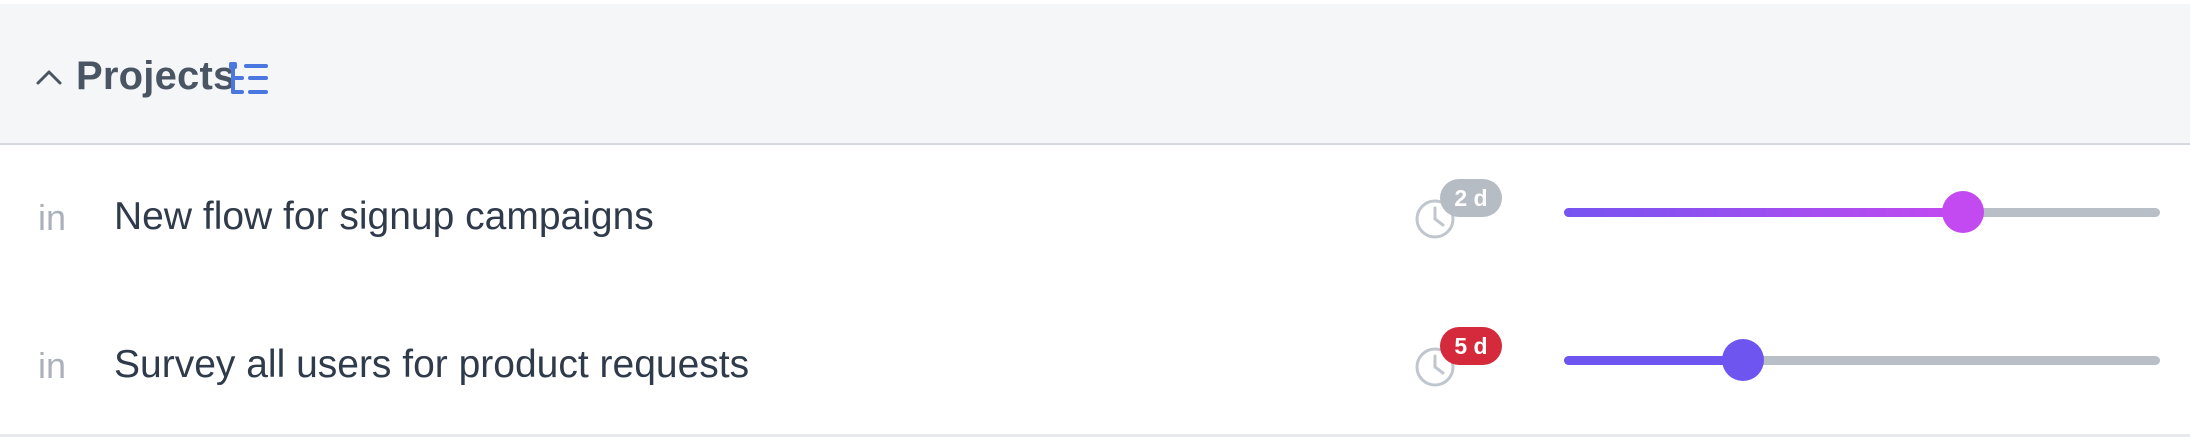 This screenshot has width=2190, height=441. Describe the element at coordinates (384, 217) in the screenshot. I see `project-title: New flow for signup campaigns` at that location.